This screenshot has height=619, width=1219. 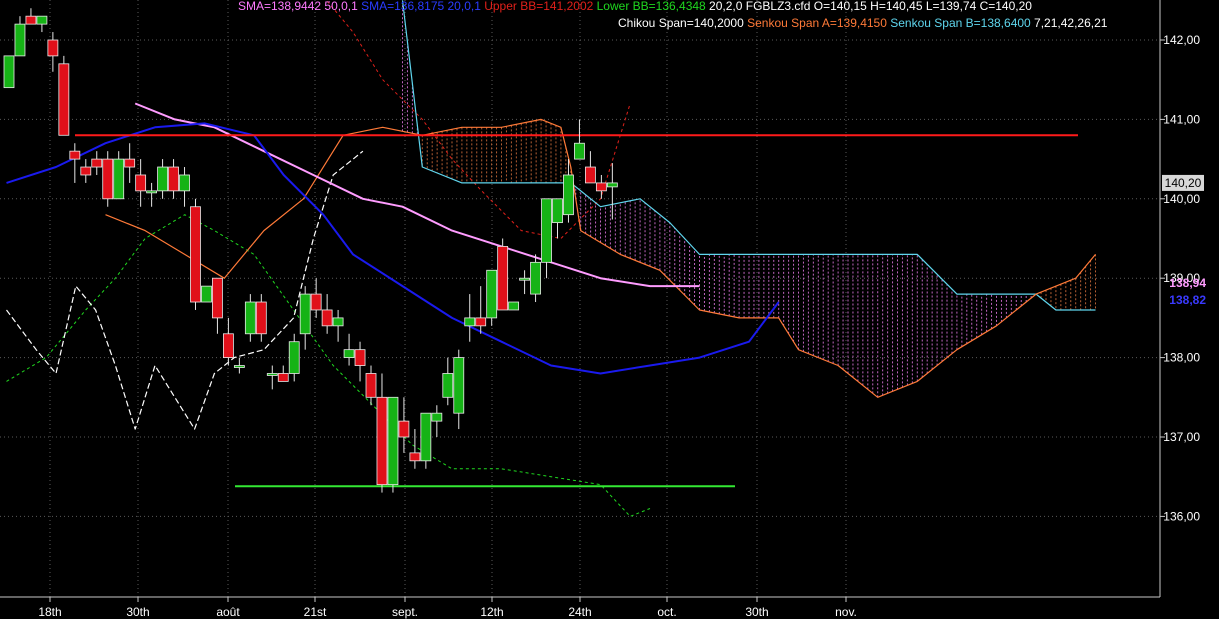 What do you see at coordinates (1181, 516) in the screenshot?
I see `y-tick-label: 136,00` at bounding box center [1181, 516].